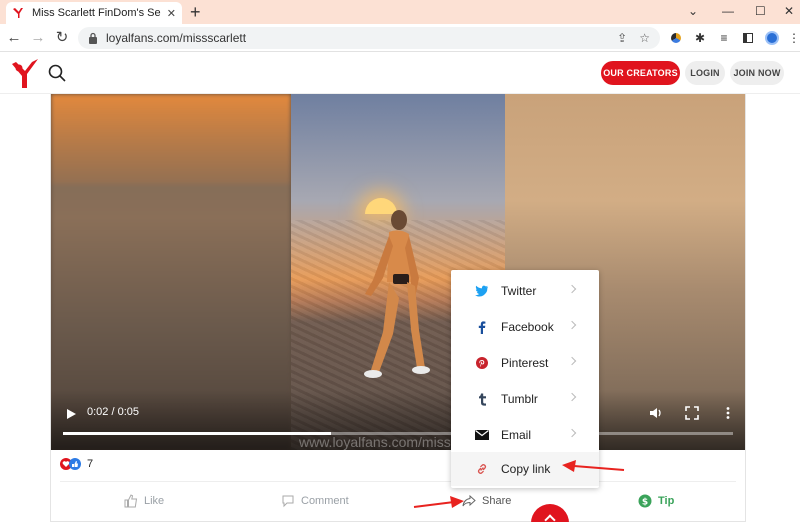 This screenshot has width=800, height=522. I want to click on tip-button: $ Tip, so click(656, 501).